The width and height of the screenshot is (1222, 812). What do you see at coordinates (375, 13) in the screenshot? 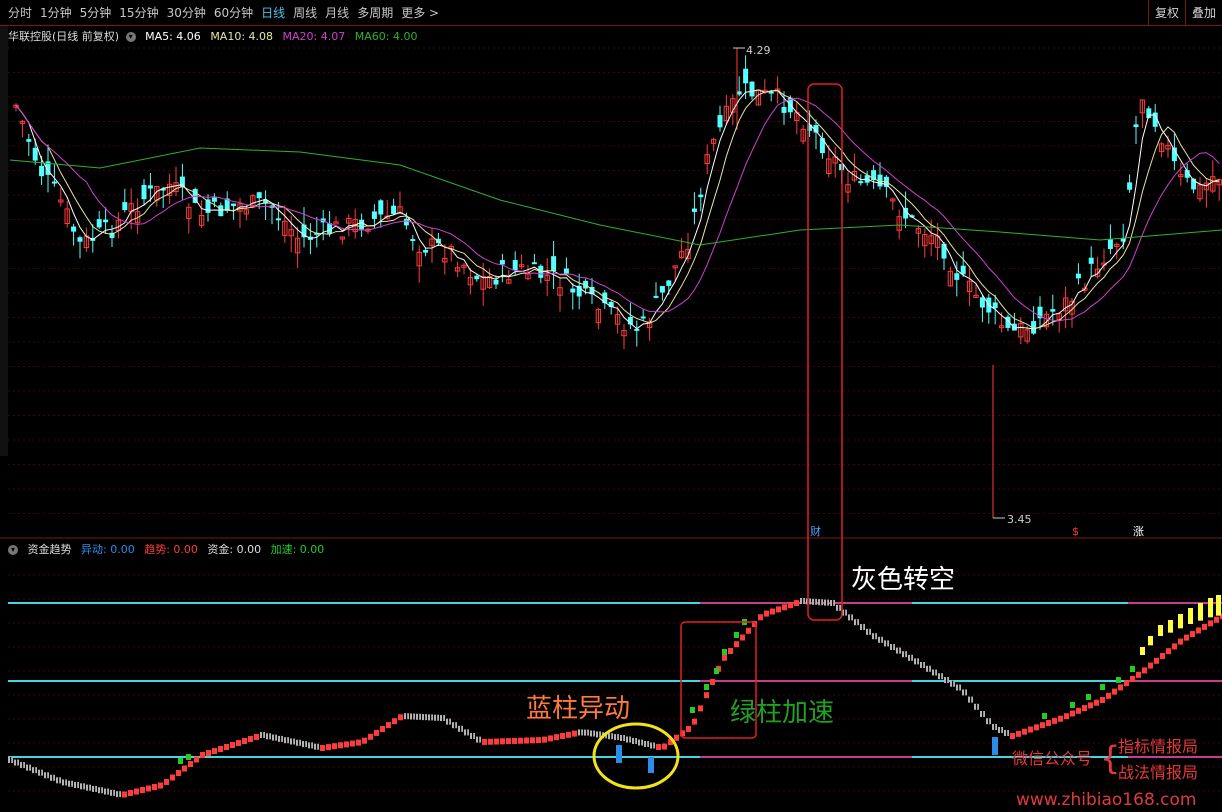
I see `period-tab-9: 多周期` at bounding box center [375, 13].